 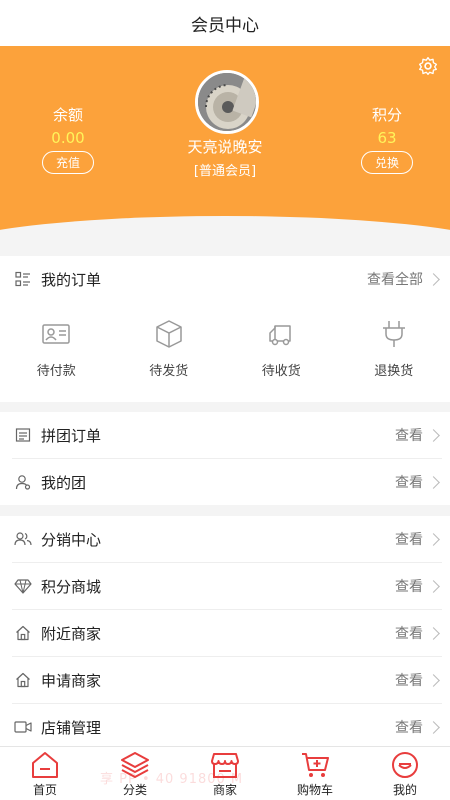 I want to click on tab-cart: 购物车, so click(x=315, y=773).